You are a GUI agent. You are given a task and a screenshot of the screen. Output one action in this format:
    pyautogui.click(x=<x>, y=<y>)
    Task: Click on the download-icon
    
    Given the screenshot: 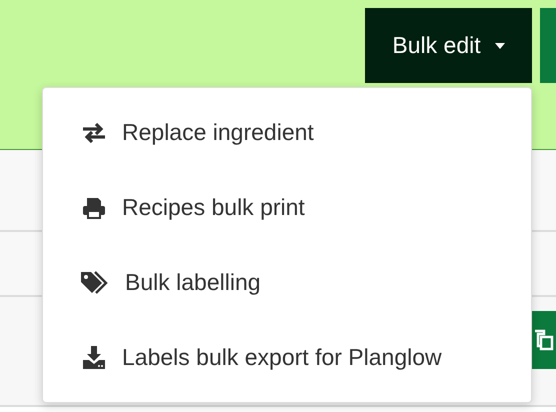 What is the action you would take?
    pyautogui.click(x=94, y=358)
    